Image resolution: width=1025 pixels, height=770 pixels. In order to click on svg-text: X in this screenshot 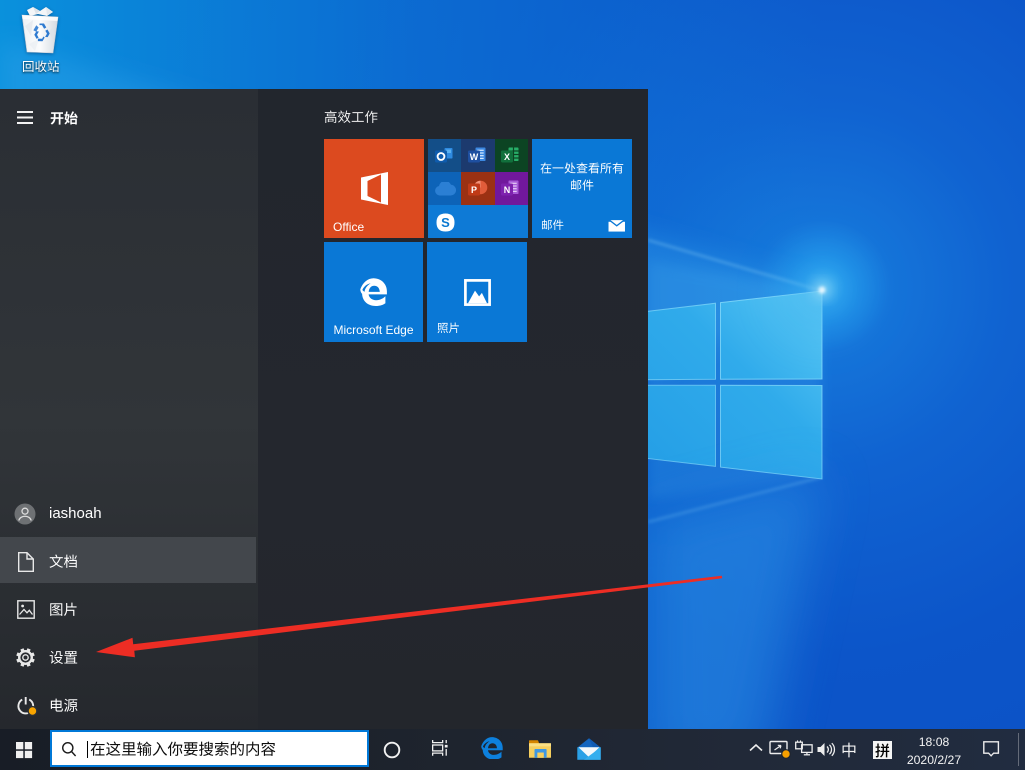, I will do `click(507, 157)`.